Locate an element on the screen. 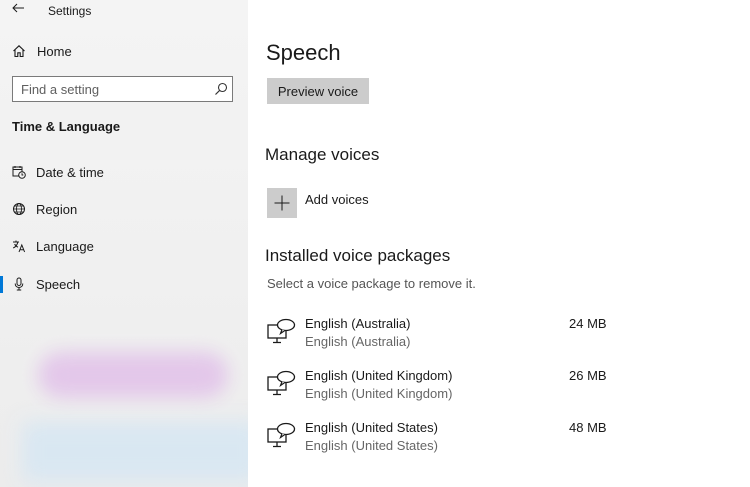 The width and height of the screenshot is (750, 487). home-icon is located at coordinates (19, 51).